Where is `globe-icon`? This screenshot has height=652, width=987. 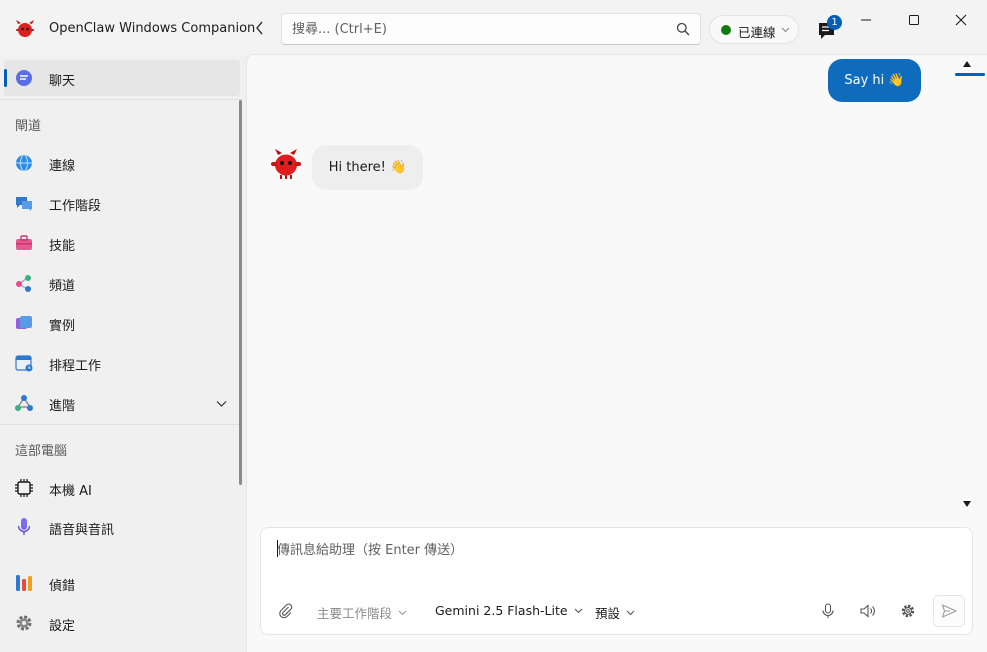
globe-icon is located at coordinates (24, 163).